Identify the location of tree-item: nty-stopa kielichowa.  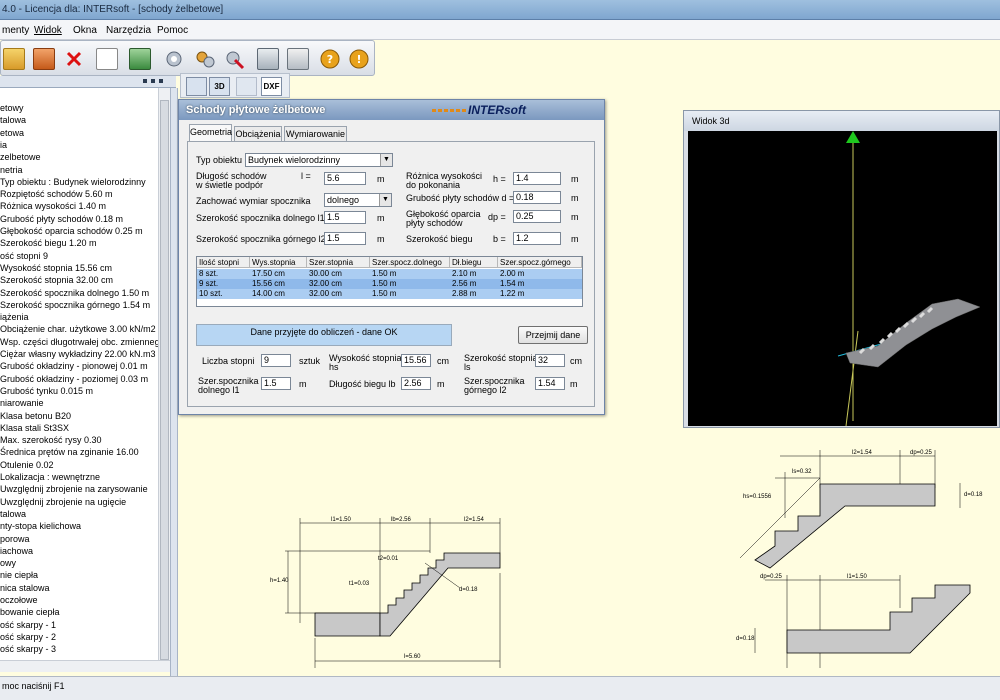
(40, 526).